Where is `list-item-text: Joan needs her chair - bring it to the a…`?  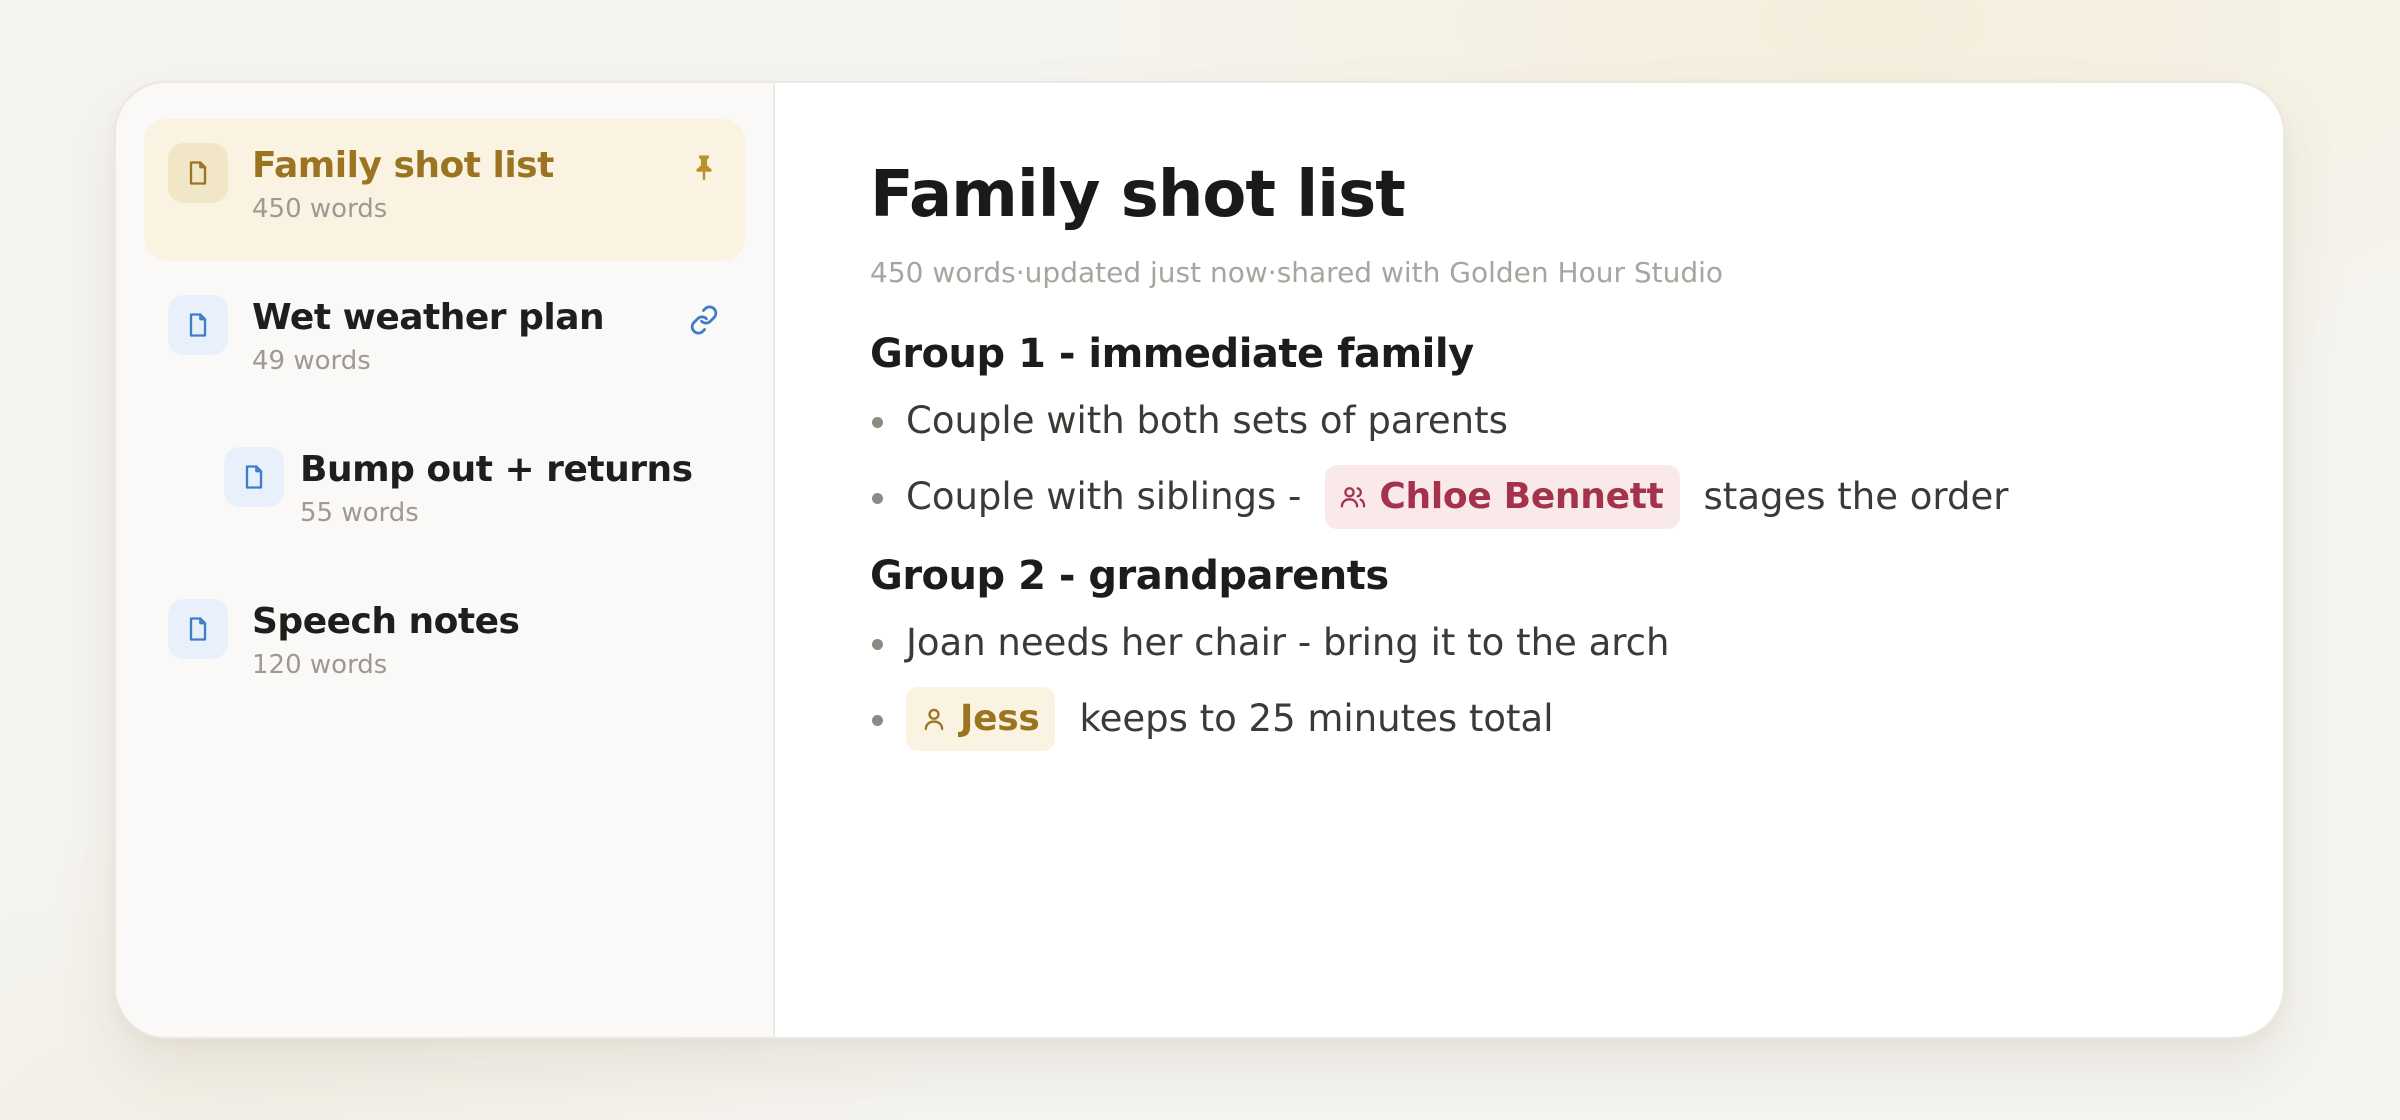
list-item-text: Joan needs her chair - bring it to the a… is located at coordinates (1288, 642).